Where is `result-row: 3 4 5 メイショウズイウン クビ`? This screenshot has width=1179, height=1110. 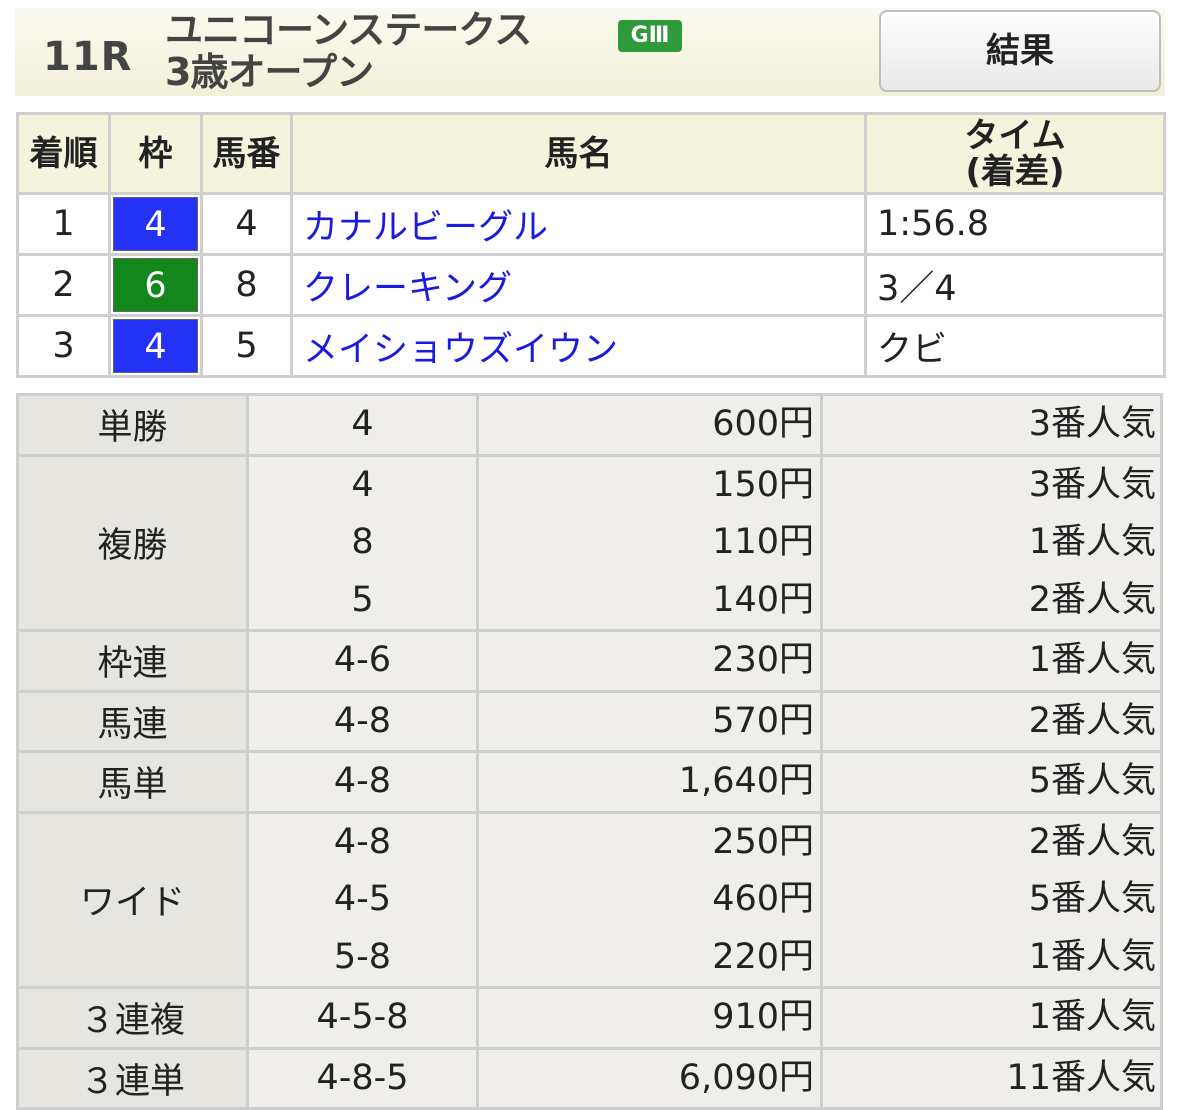
result-row: 3 4 5 メイショウズイウン クビ is located at coordinates (591, 346).